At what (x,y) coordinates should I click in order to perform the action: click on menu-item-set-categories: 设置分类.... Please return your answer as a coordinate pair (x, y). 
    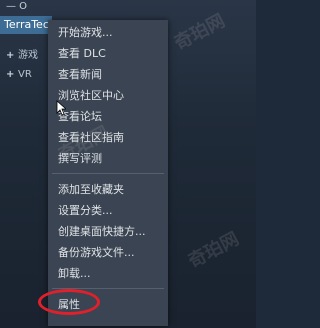
    Looking at the image, I should click on (108, 210).